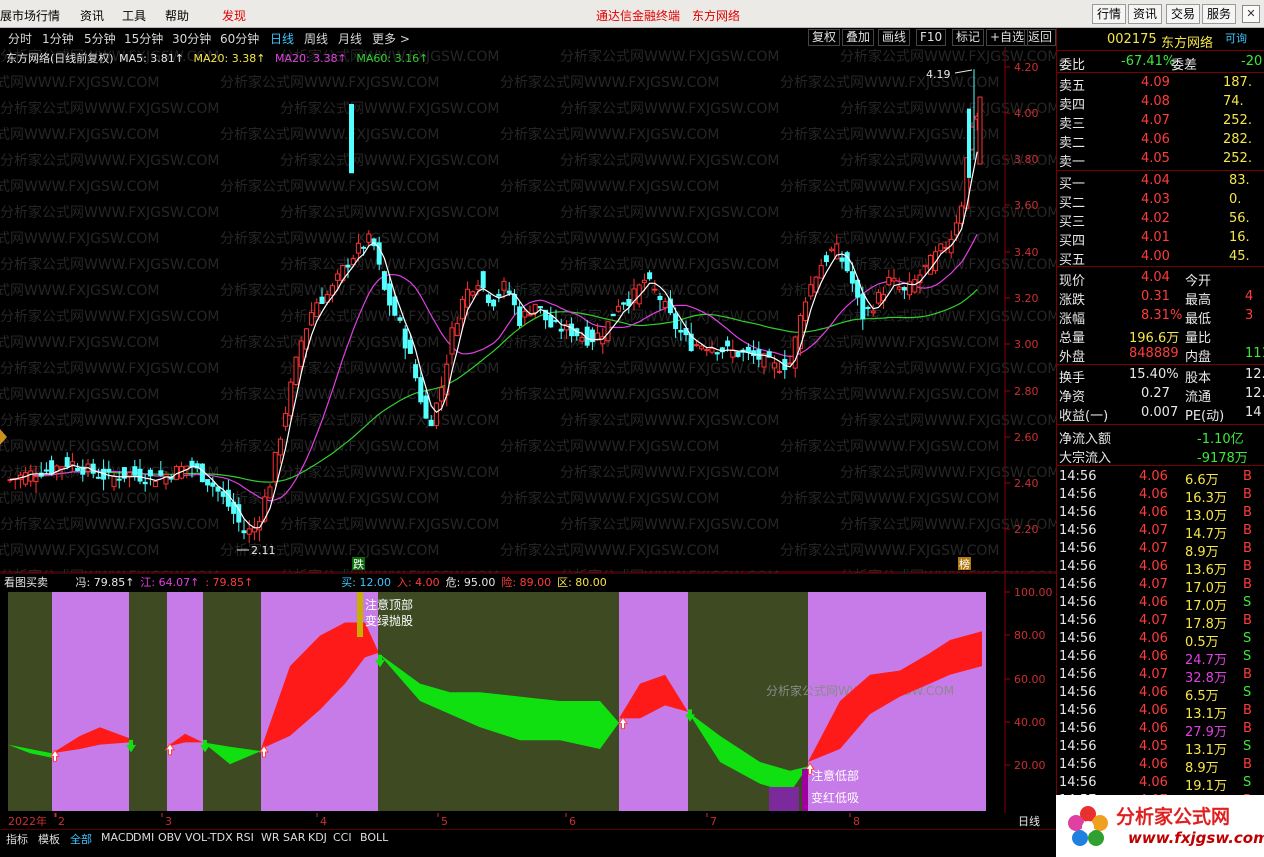 The width and height of the screenshot is (1264, 857). What do you see at coordinates (239, 38) in the screenshot?
I see `period-tab-60min: 60分钟` at bounding box center [239, 38].